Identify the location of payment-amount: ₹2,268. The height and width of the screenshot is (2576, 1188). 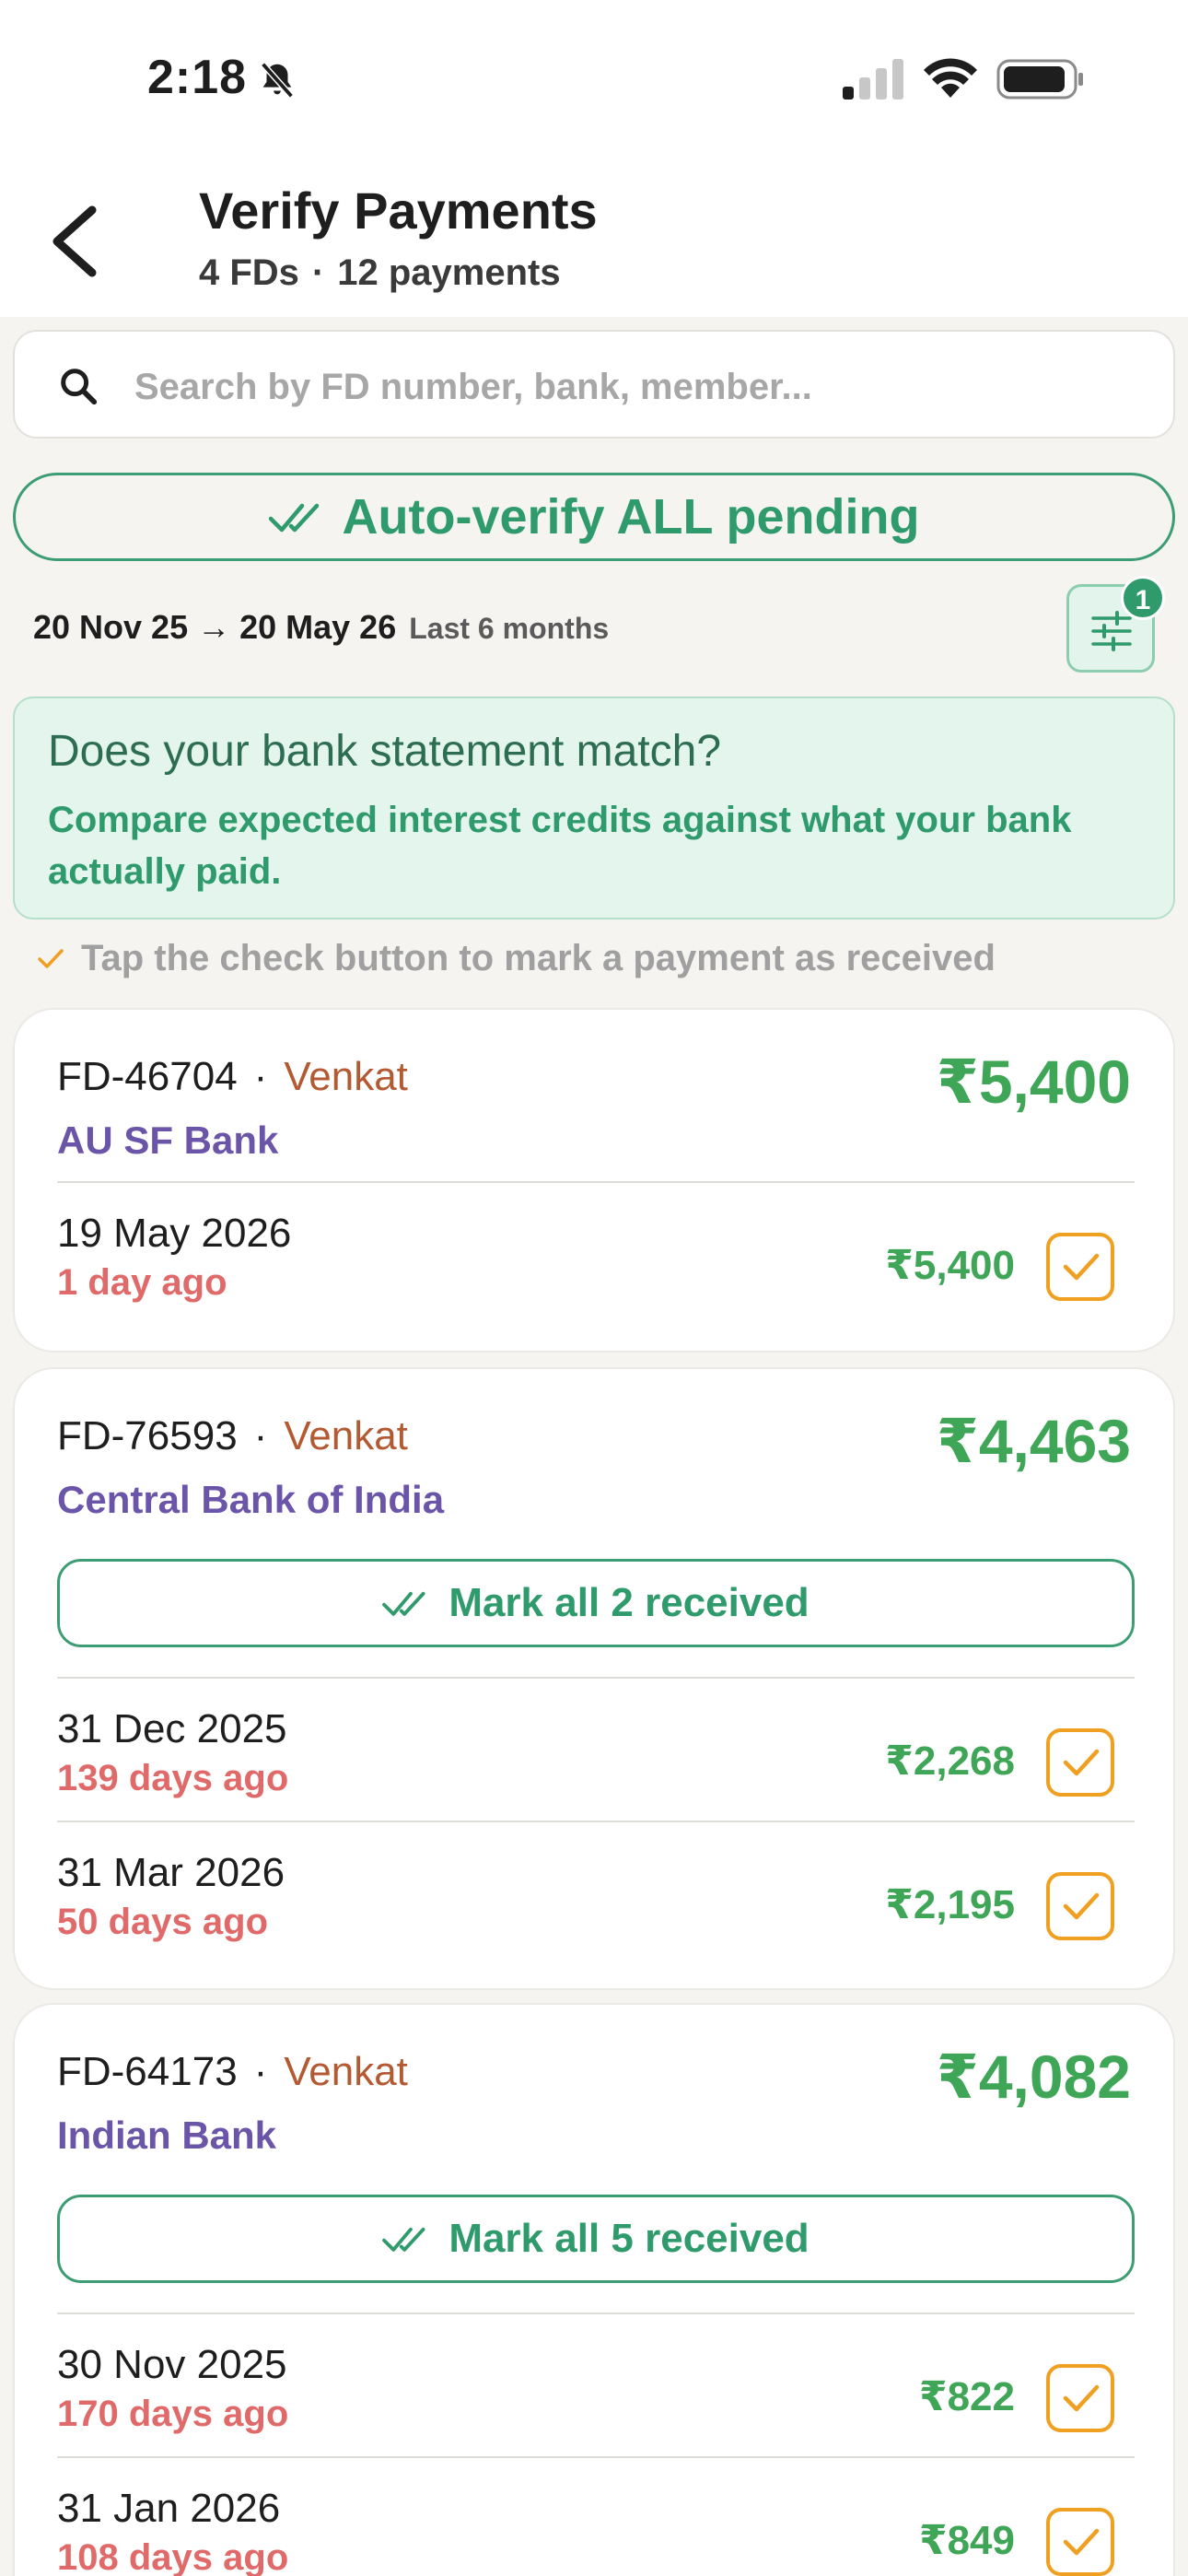
(950, 1761).